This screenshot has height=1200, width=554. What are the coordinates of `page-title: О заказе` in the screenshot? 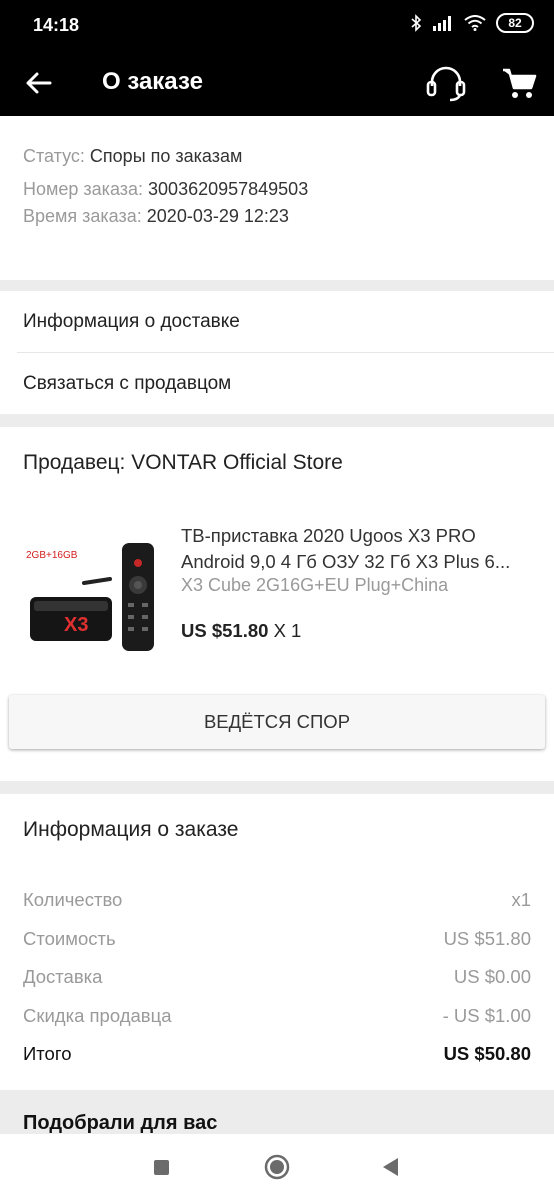 It's located at (152, 81).